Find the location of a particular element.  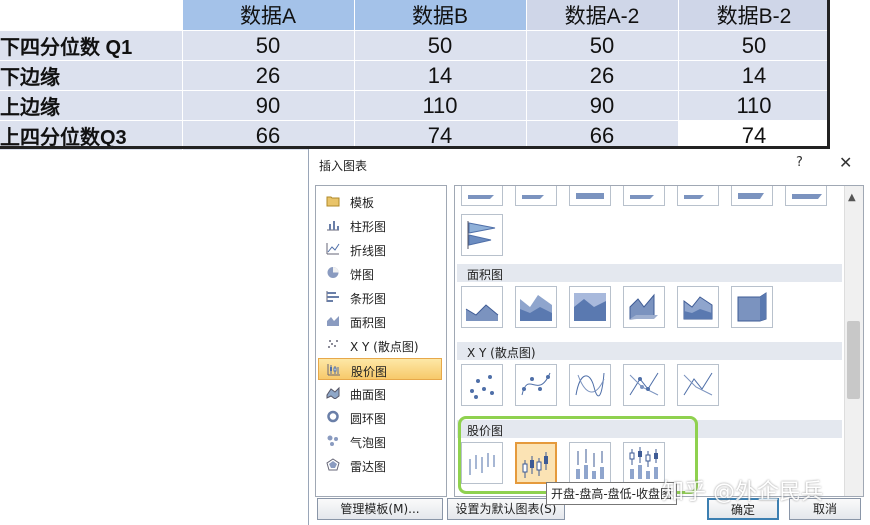

scrollbar-thumb is located at coordinates (853, 360).